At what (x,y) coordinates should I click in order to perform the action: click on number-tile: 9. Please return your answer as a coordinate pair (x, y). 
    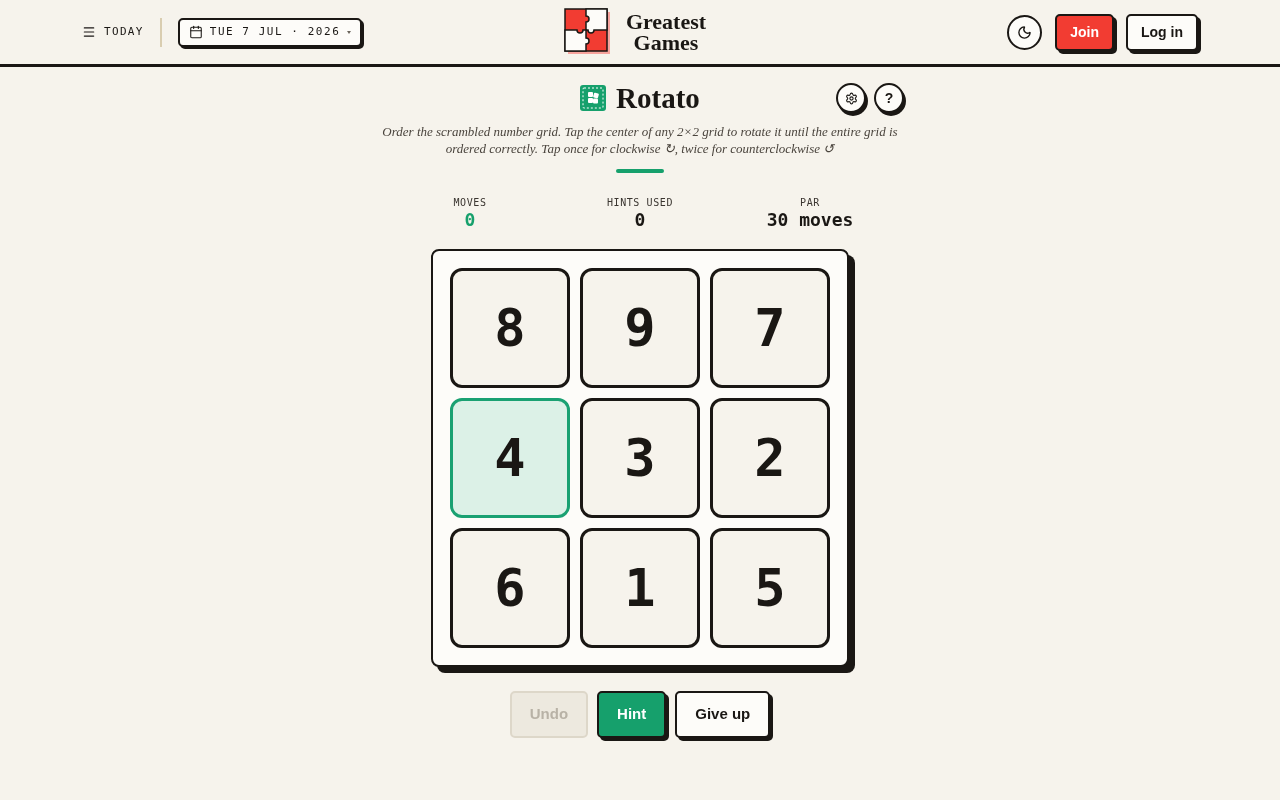
    Looking at the image, I should click on (640, 328).